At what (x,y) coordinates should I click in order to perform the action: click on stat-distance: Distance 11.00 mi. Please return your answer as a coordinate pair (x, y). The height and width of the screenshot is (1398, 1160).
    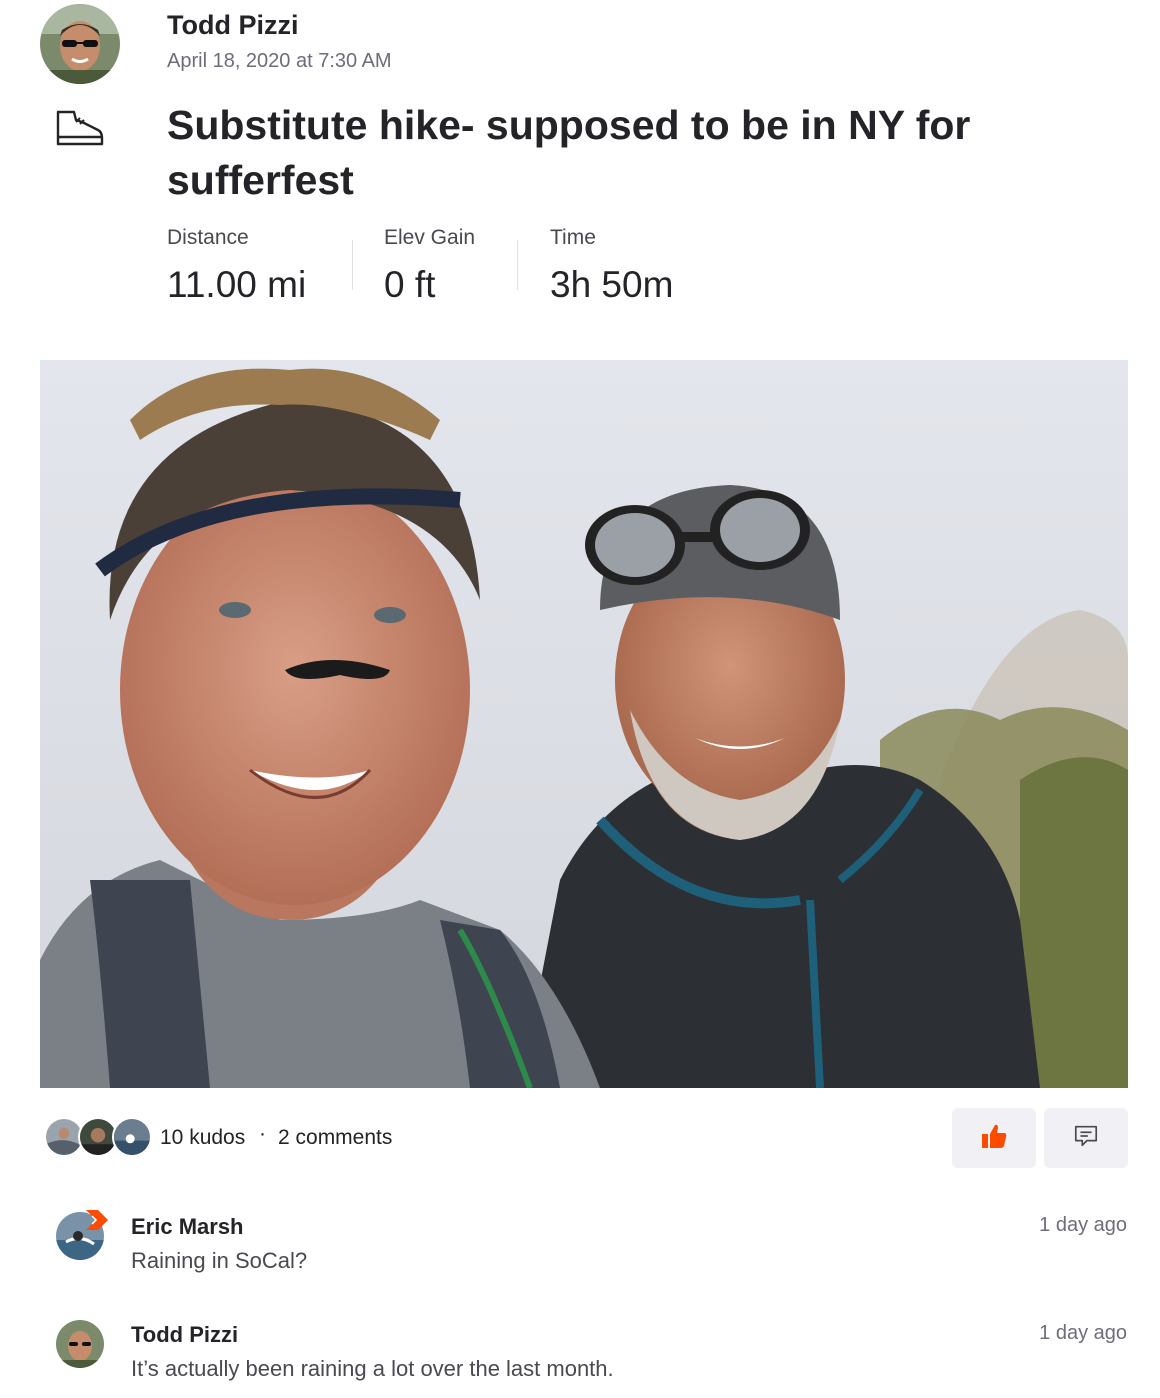
    Looking at the image, I should click on (236, 266).